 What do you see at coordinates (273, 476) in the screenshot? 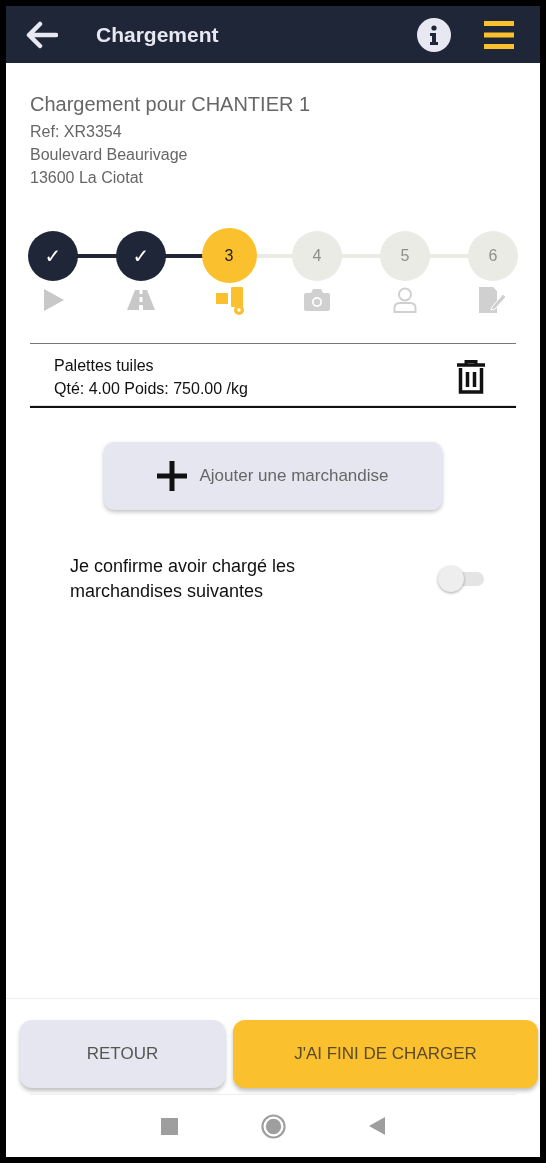
I see `add-goods-button: Ajouter une marchandise` at bounding box center [273, 476].